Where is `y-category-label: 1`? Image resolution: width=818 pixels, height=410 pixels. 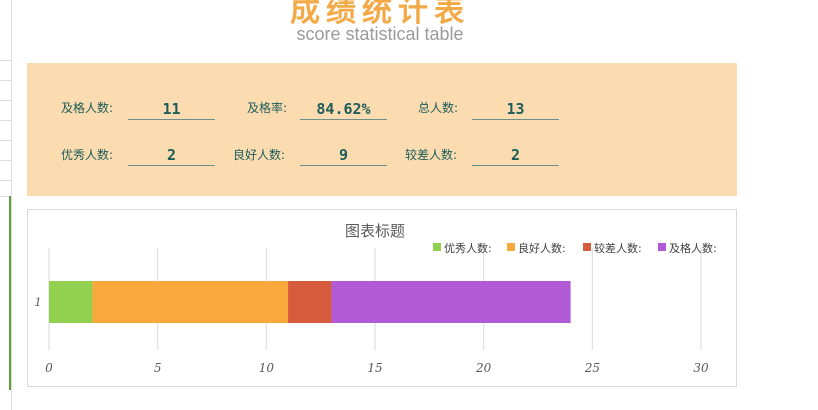
y-category-label: 1 is located at coordinates (38, 302).